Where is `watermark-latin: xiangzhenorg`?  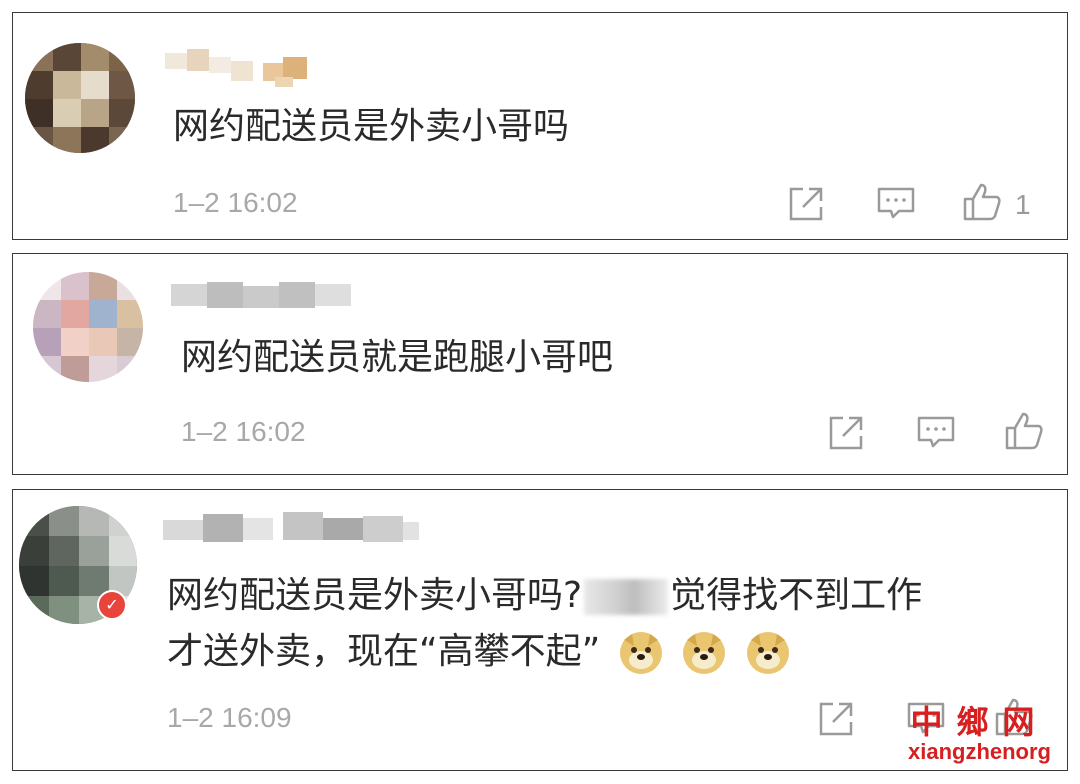
watermark-latin: xiangzhenorg is located at coordinates (979, 751).